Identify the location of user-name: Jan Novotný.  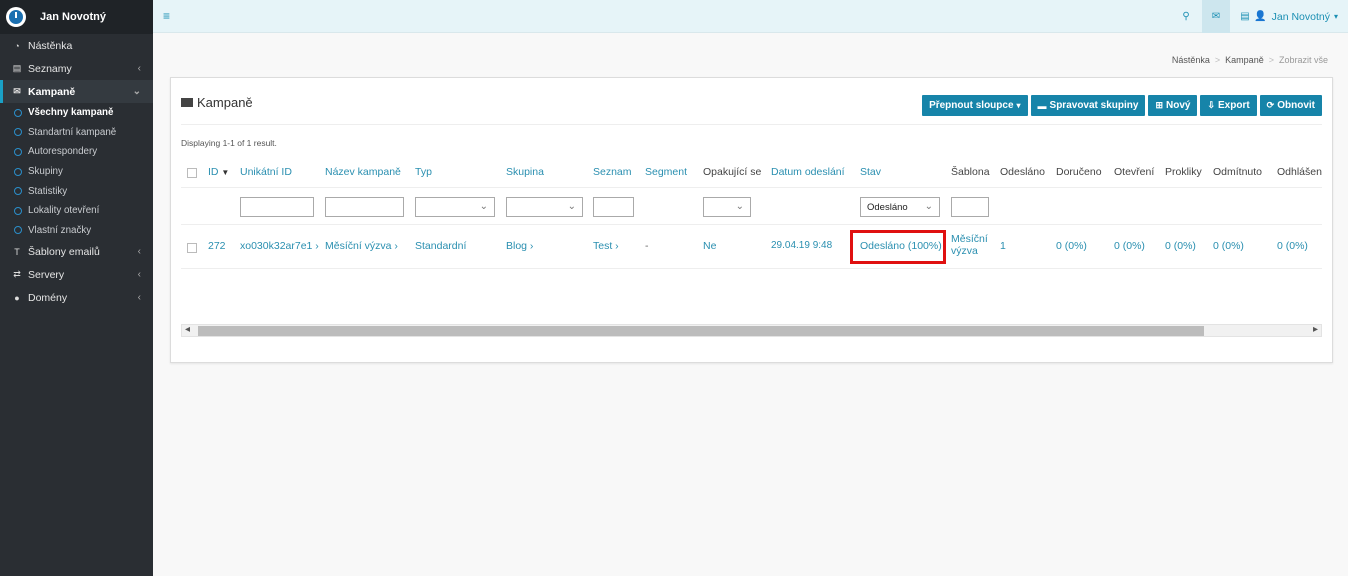
(1300, 16).